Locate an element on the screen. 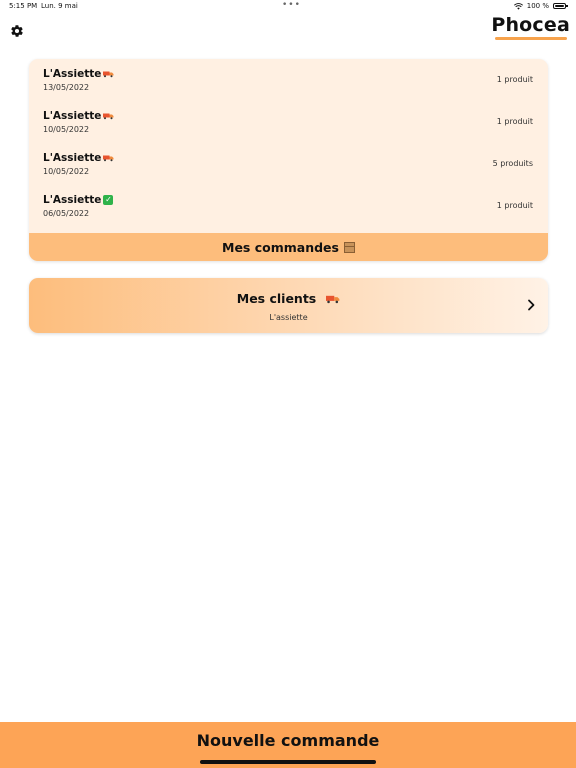 This screenshot has height=768, width=576. my-clients-subtitle: L'assiette is located at coordinates (288, 317).